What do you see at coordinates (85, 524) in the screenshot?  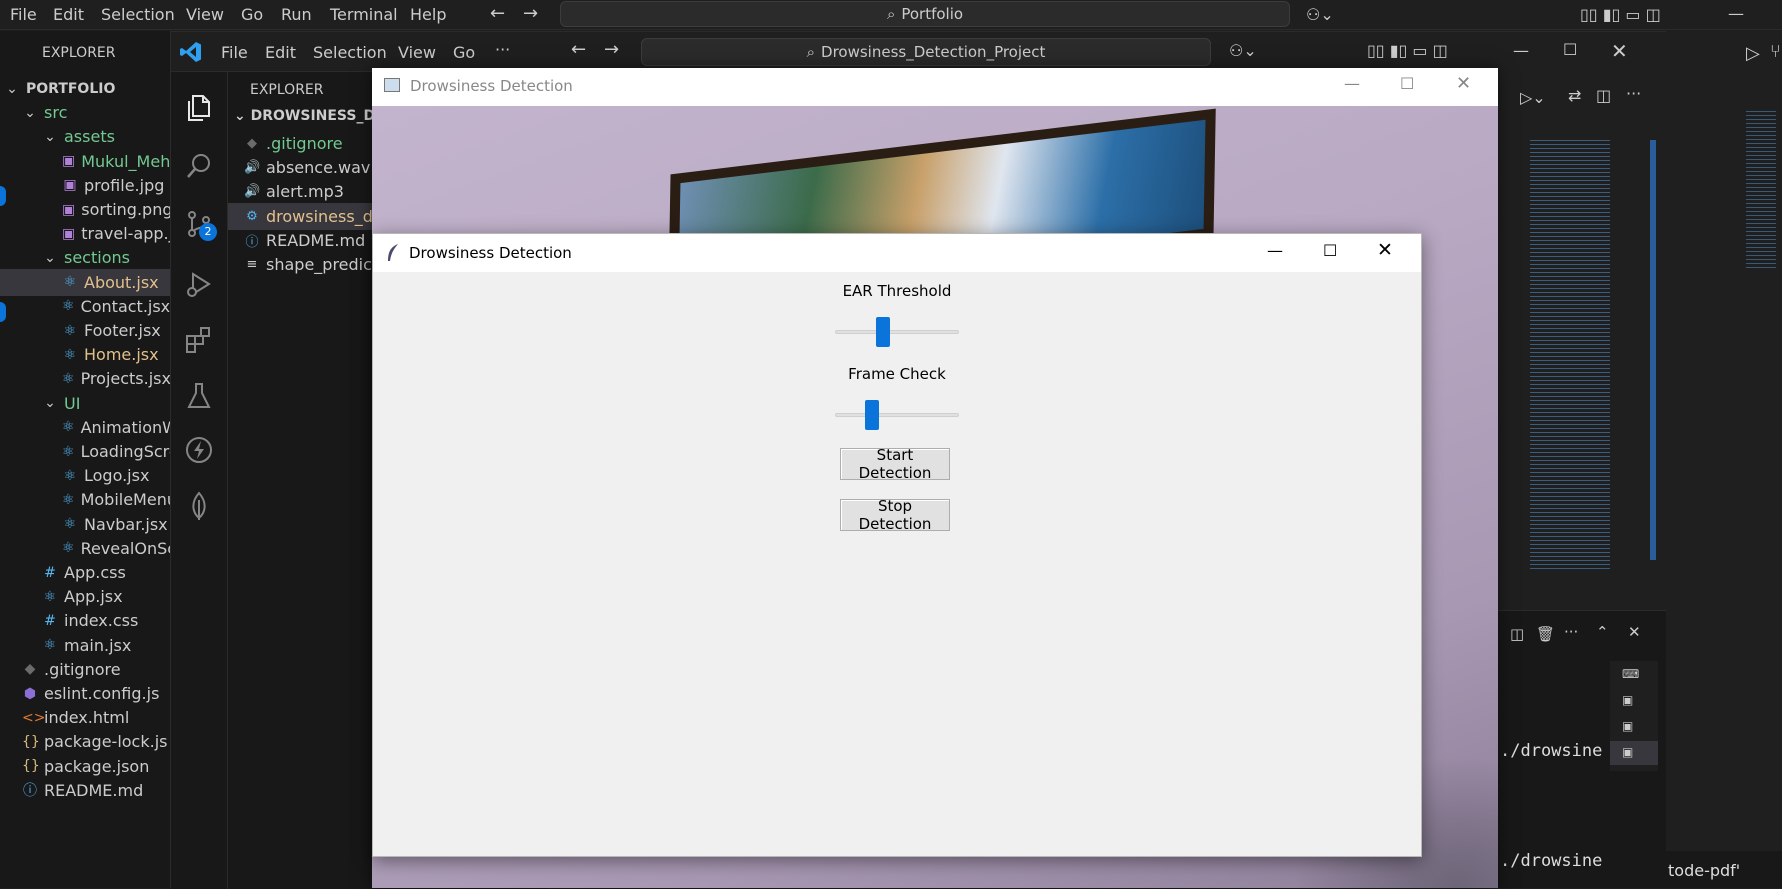 I see `tree-file: ⚛ Navbar.jsx` at bounding box center [85, 524].